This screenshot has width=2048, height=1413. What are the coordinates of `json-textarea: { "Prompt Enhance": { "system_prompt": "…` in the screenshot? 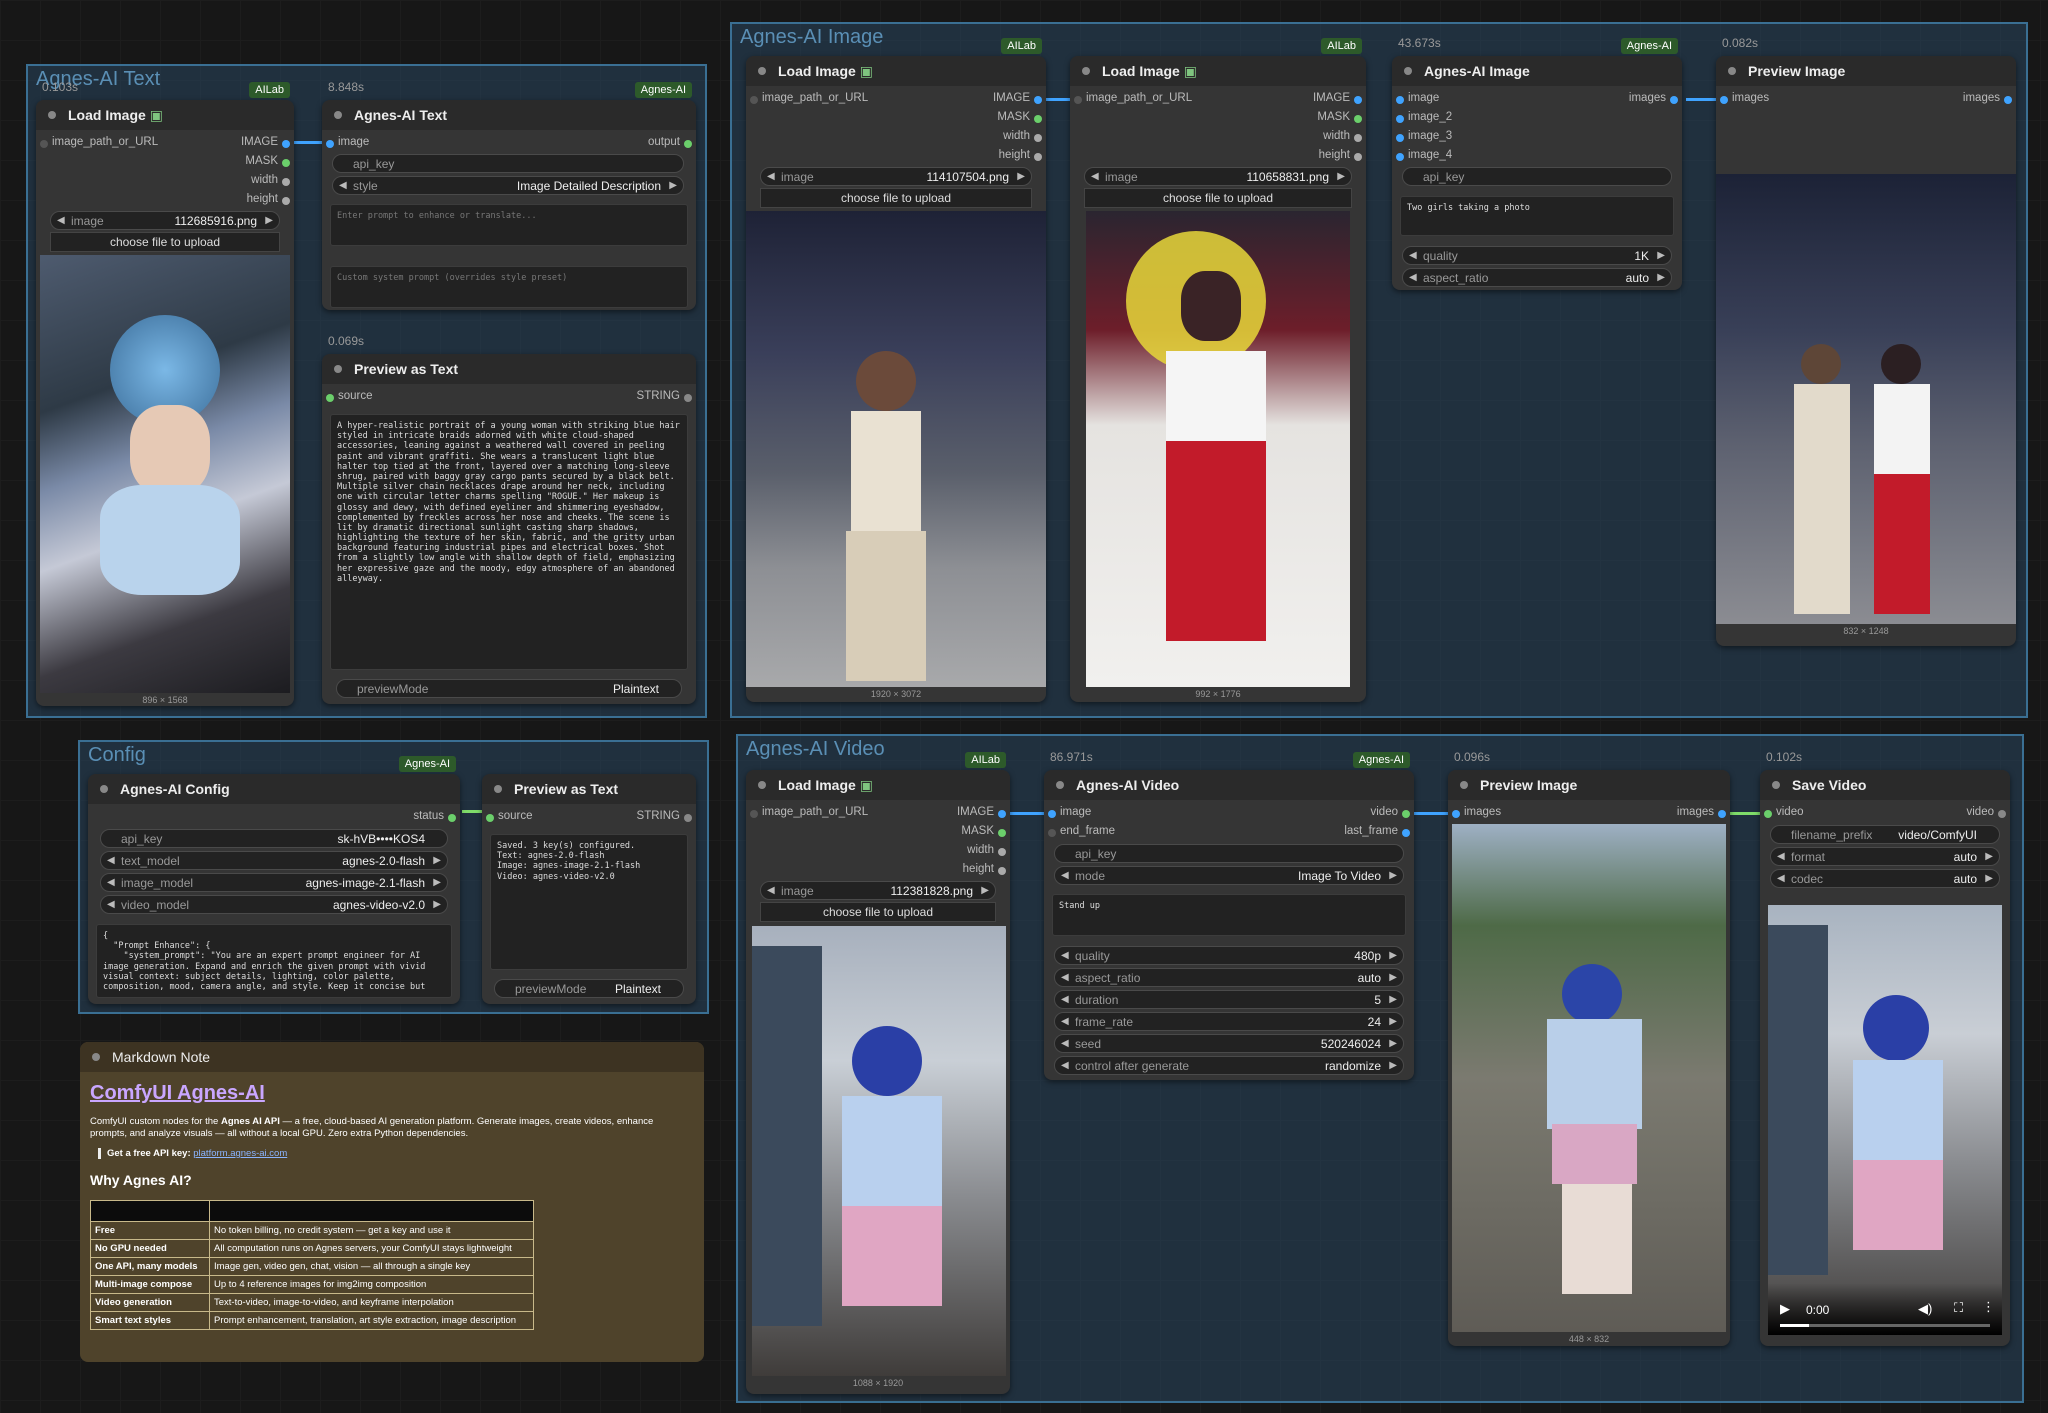 It's located at (274, 961).